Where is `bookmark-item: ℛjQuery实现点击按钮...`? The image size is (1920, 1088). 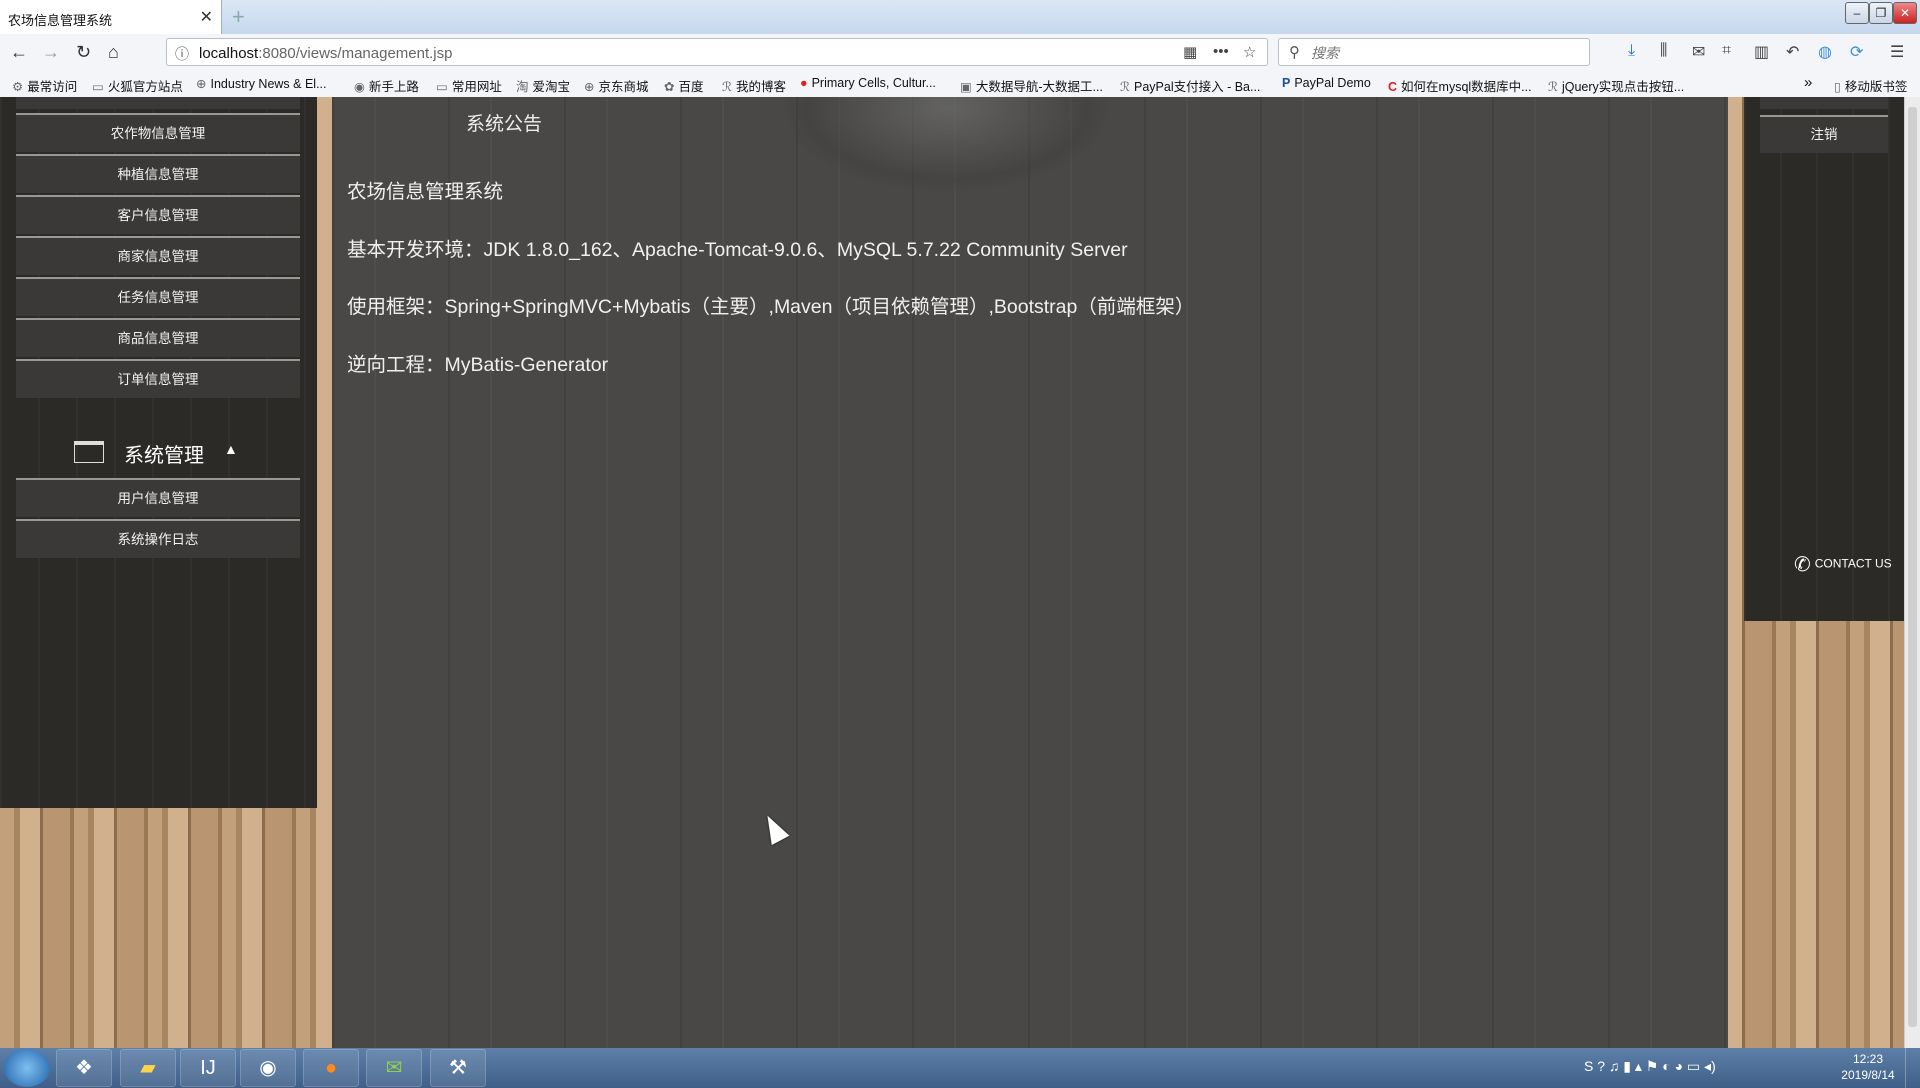
bookmark-item: ℛjQuery实现点击按钮... is located at coordinates (1616, 85).